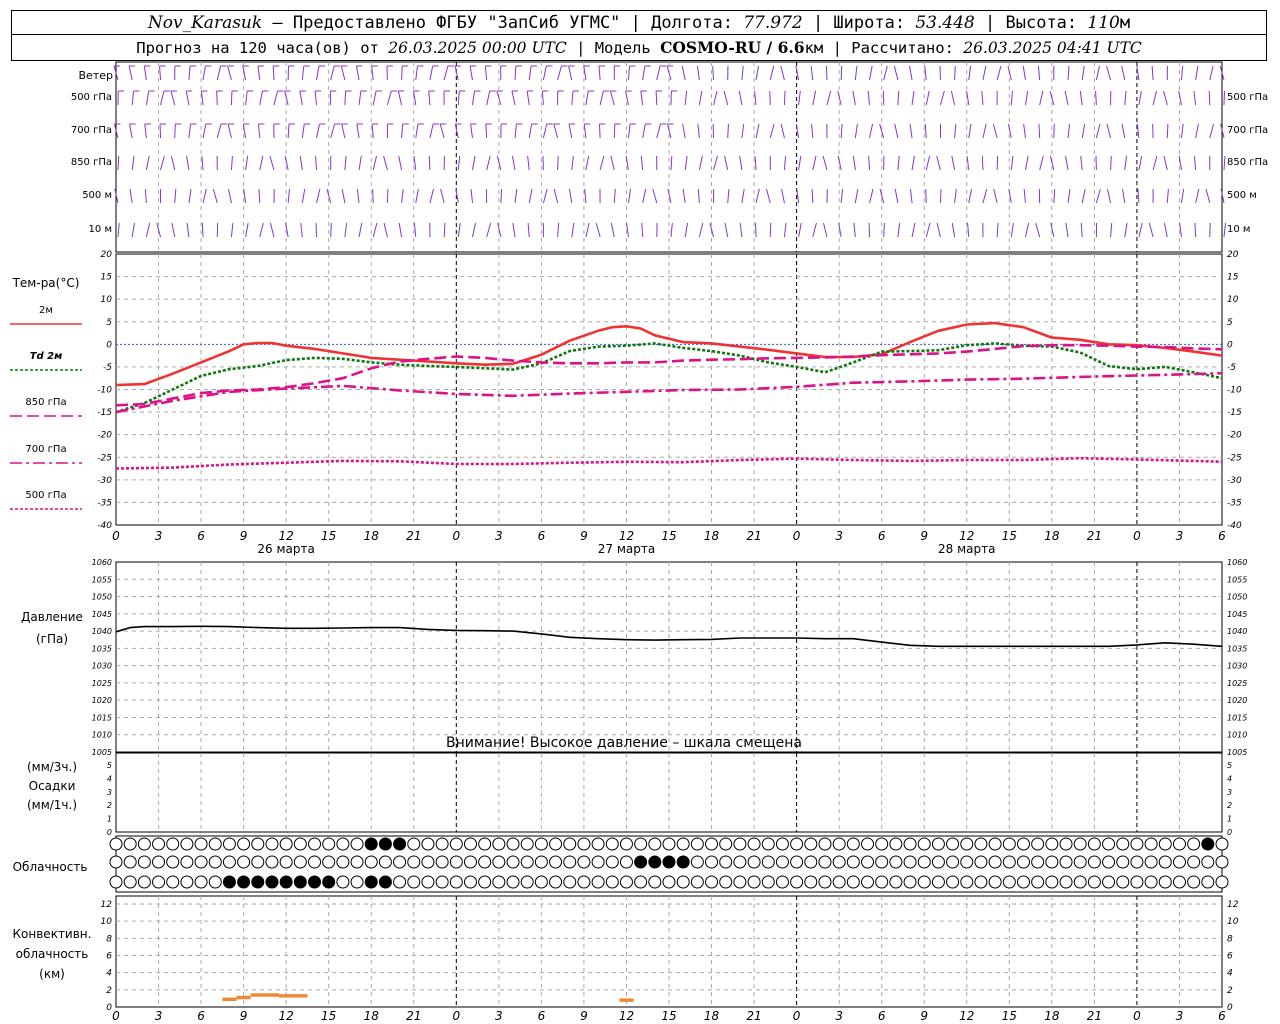 Image resolution: width=1280 pixels, height=1024 pixels. What do you see at coordinates (1137, 1016) in the screenshot?
I see `conv-hour-tick-label: 0` at bounding box center [1137, 1016].